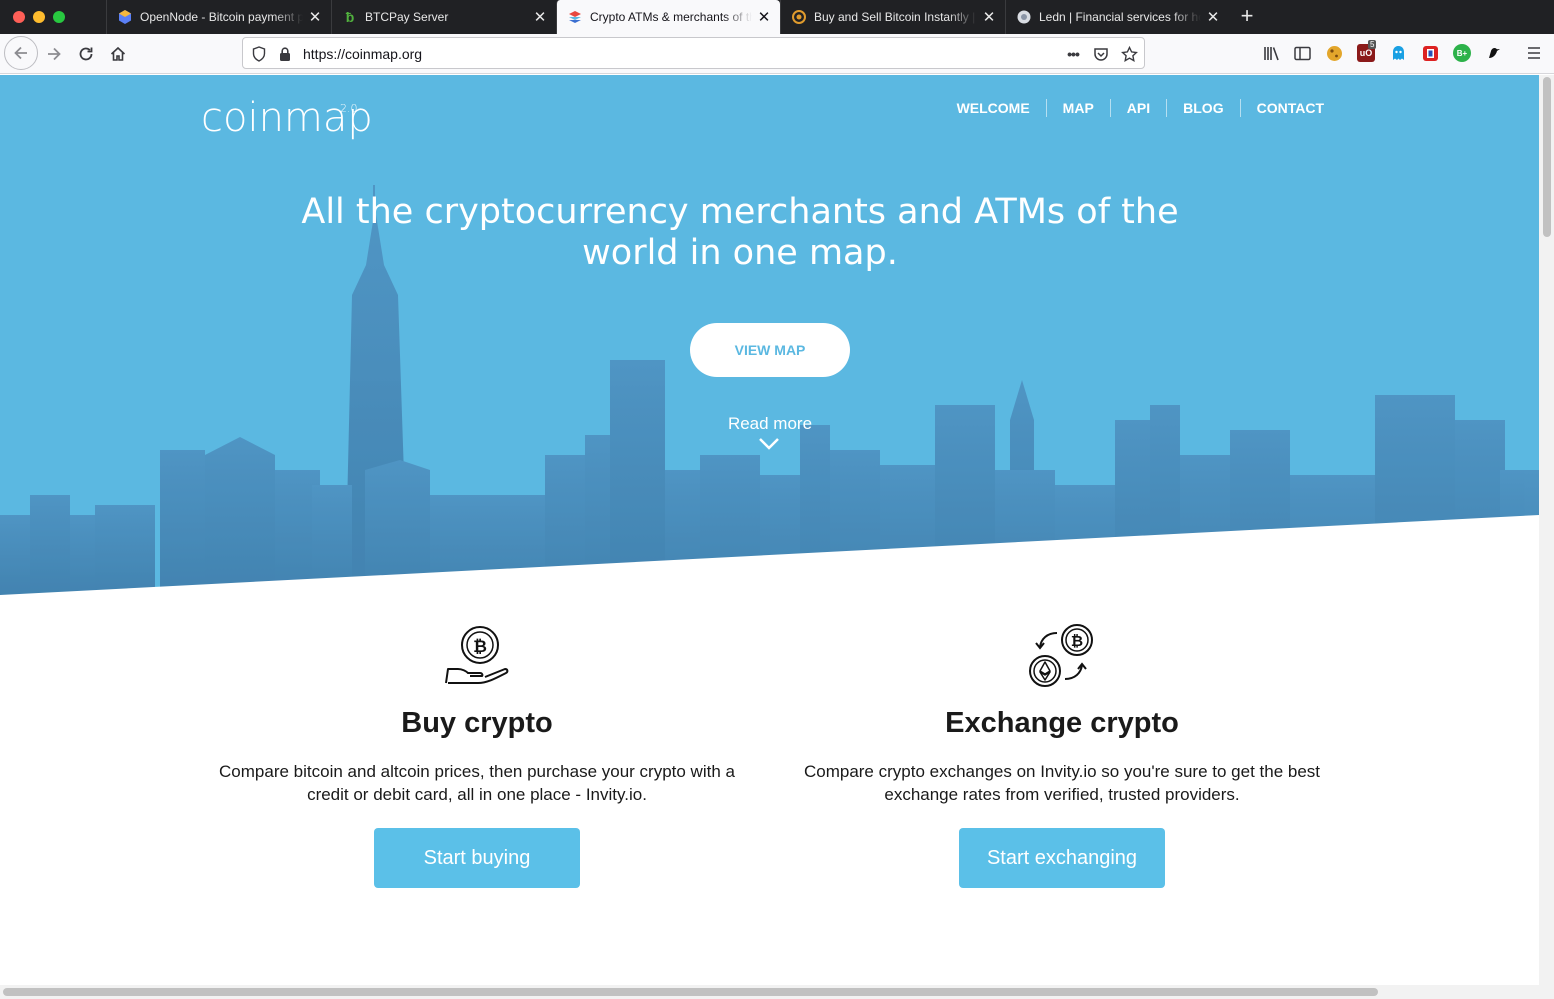 Image resolution: width=1554 pixels, height=999 pixels. I want to click on navigation-toolbar: https://coinmap.org ••• uO 5 B+, so click(777, 54).